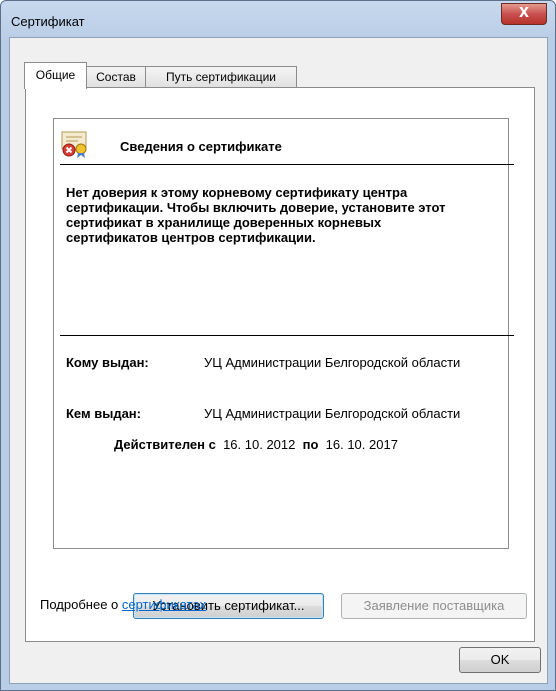 The image size is (556, 691). What do you see at coordinates (164, 604) in the screenshot?
I see `certificates-link: сертификатах` at bounding box center [164, 604].